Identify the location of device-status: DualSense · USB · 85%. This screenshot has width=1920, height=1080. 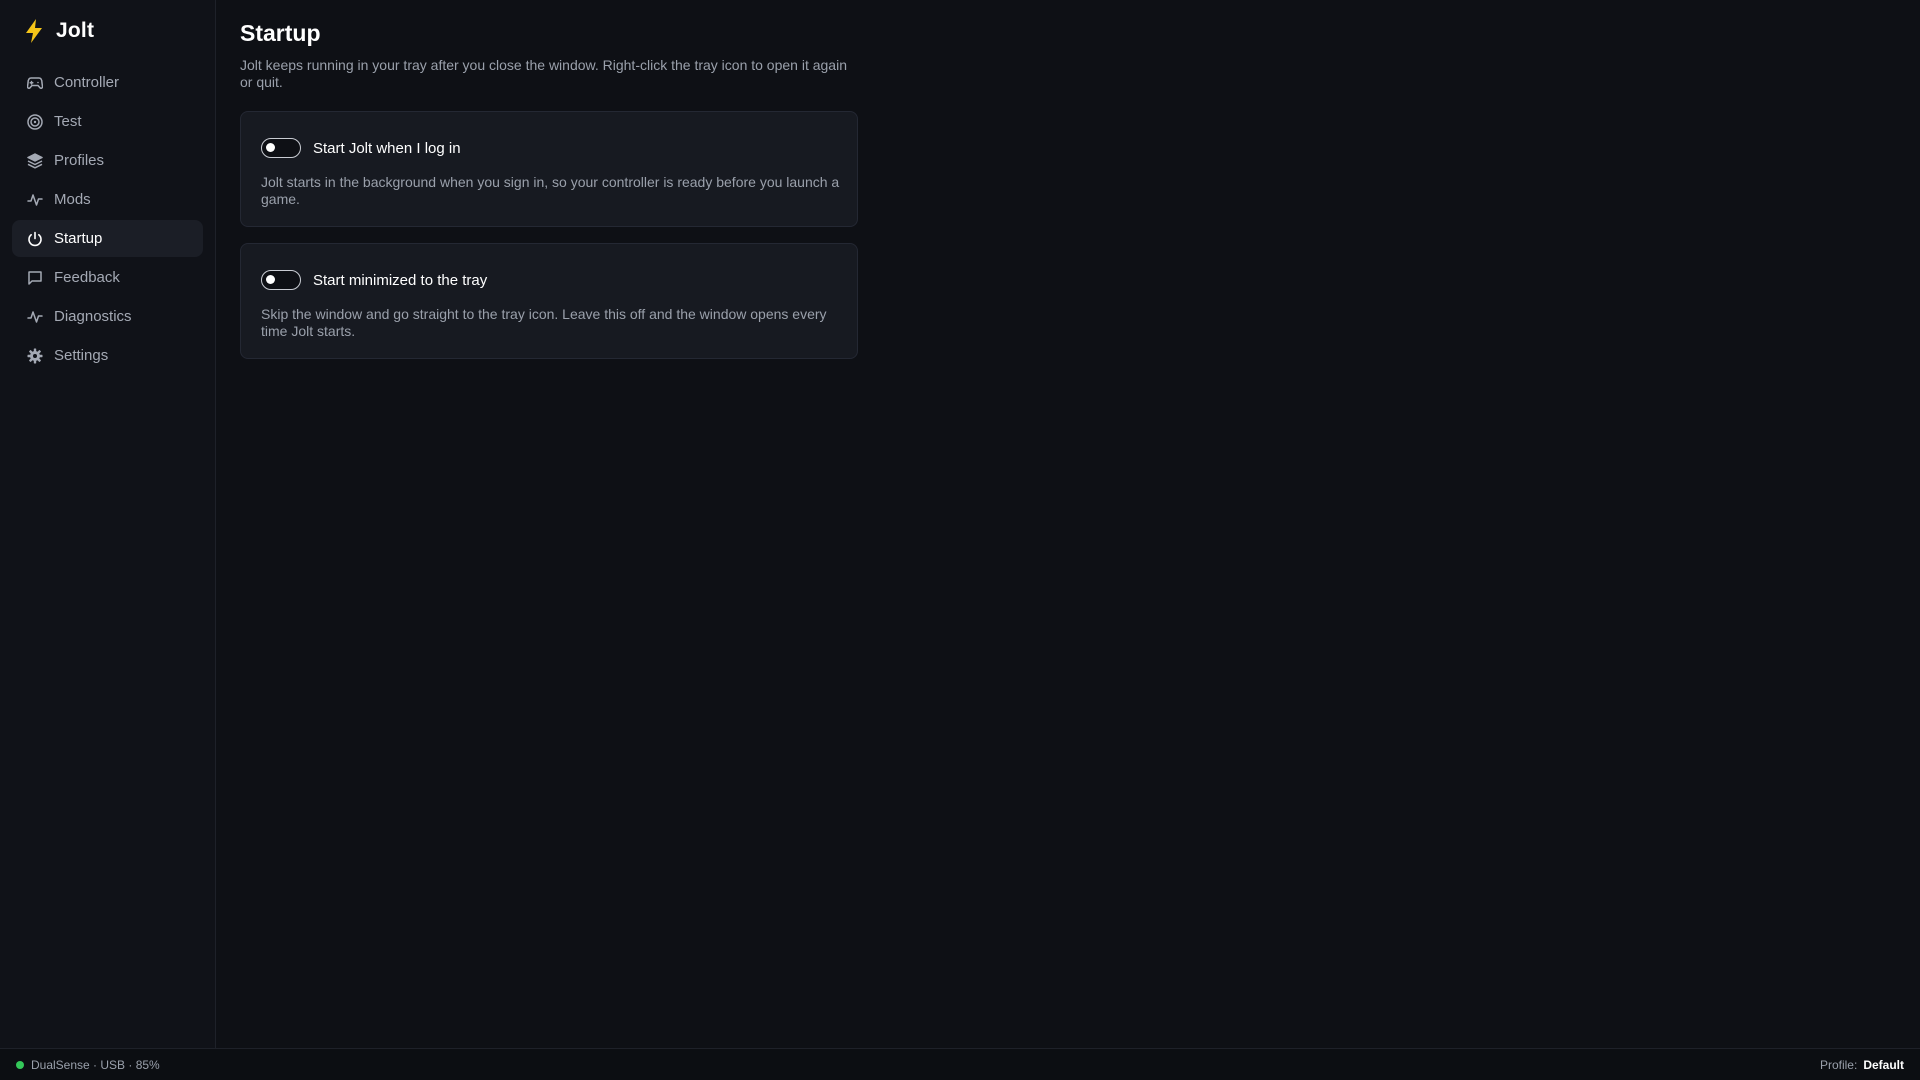
(88, 1065).